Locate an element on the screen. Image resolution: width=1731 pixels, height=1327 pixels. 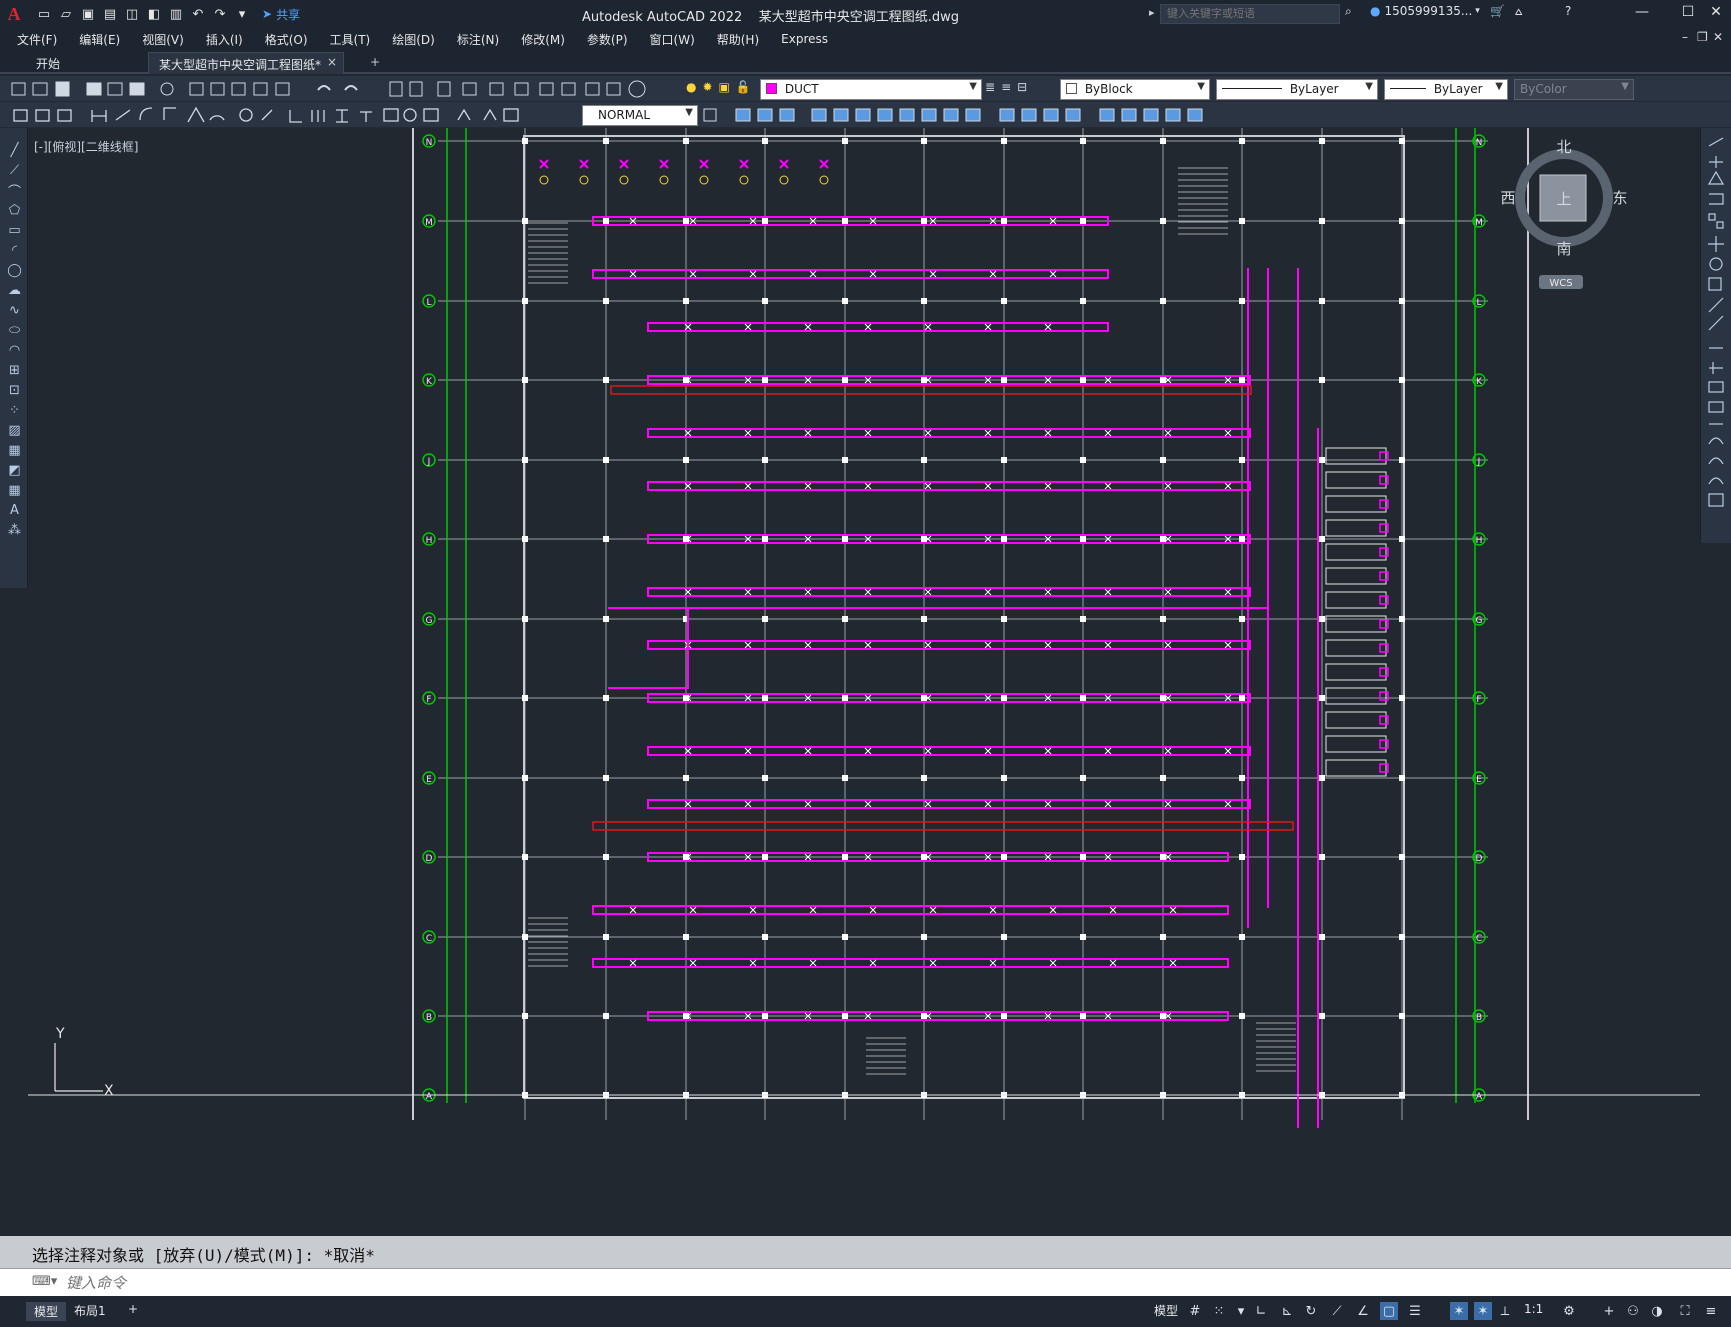
object-snap-tracking-icon: ∠ is located at coordinates (1363, 1311).